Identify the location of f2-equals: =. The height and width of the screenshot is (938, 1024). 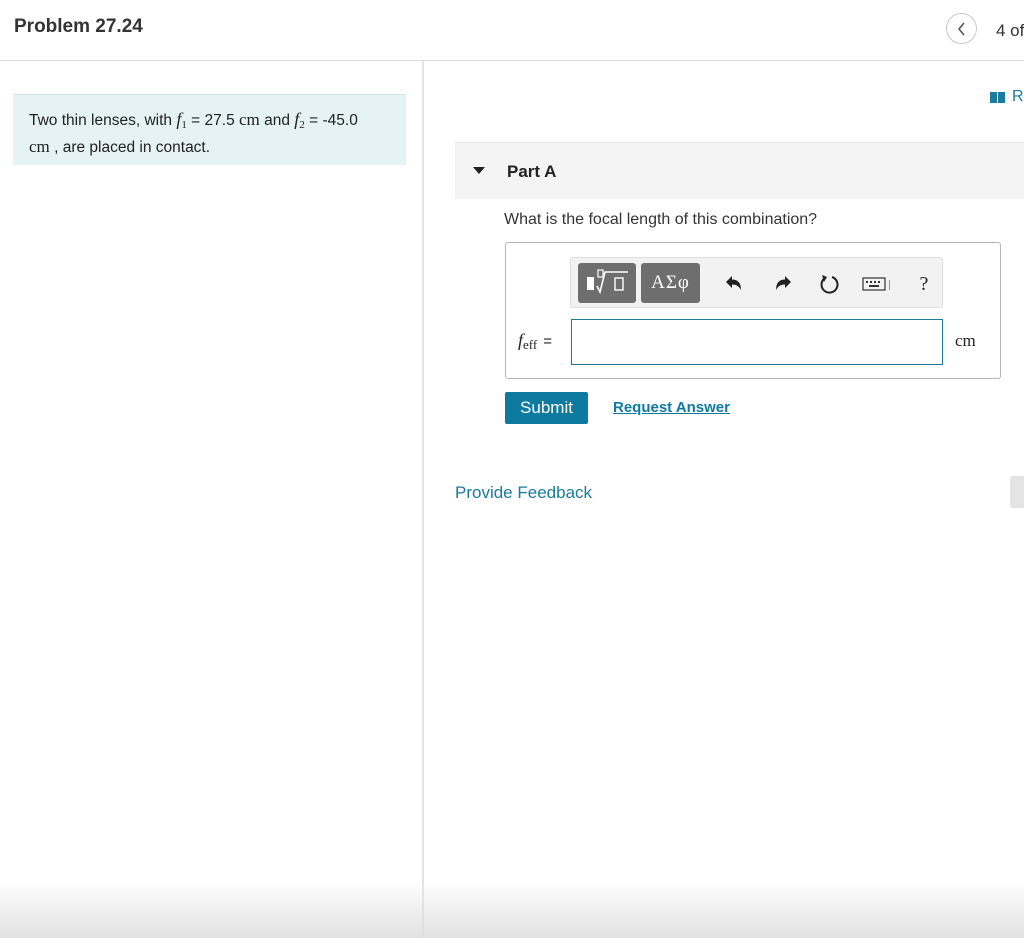
(314, 120).